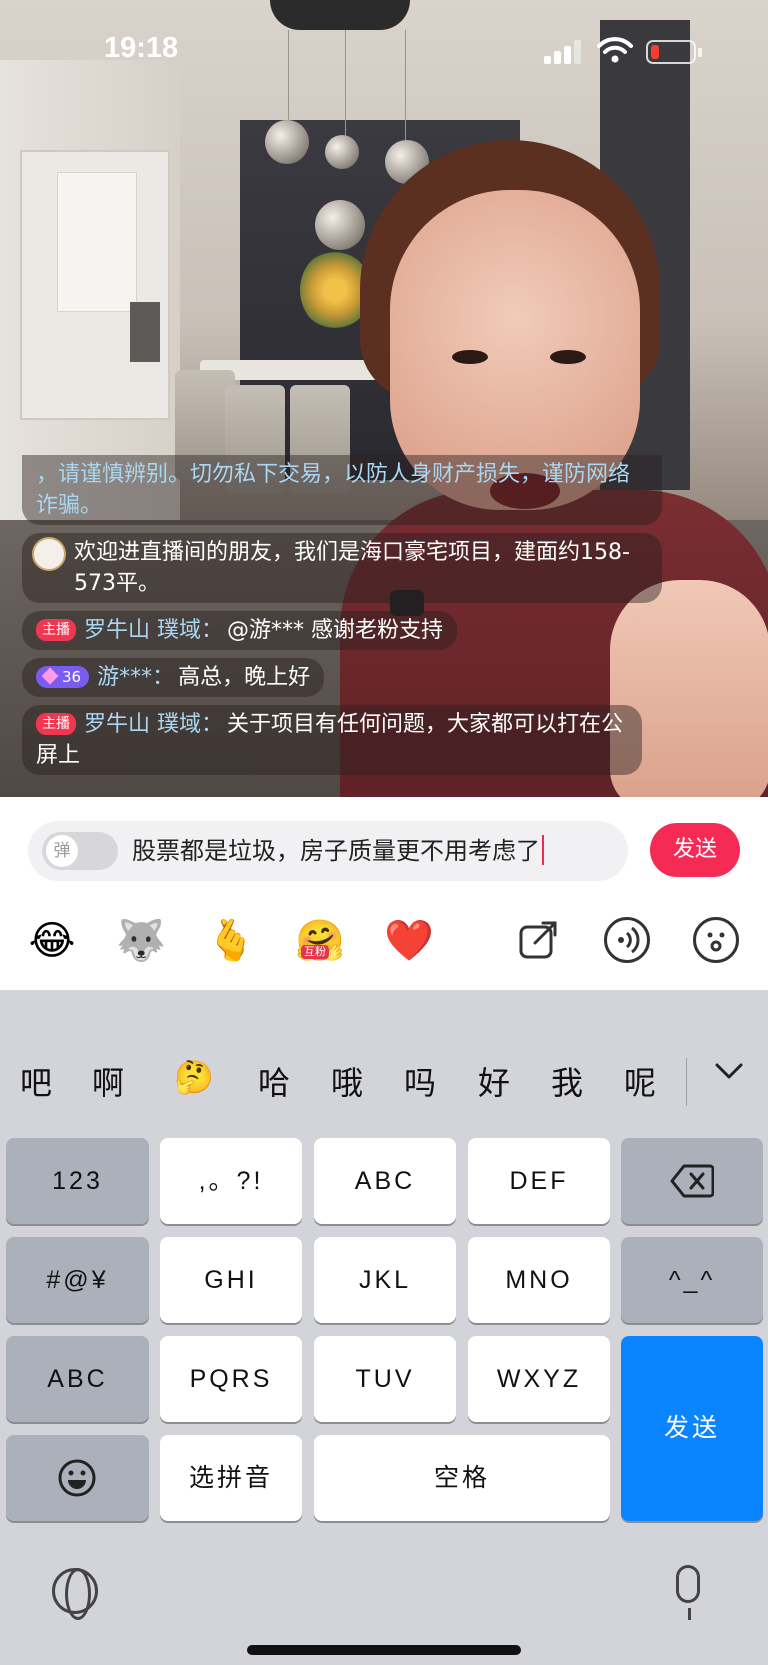 The height and width of the screenshot is (1665, 768). Describe the element at coordinates (409, 941) in the screenshot. I see `red-heart-emoji: ❤️` at that location.